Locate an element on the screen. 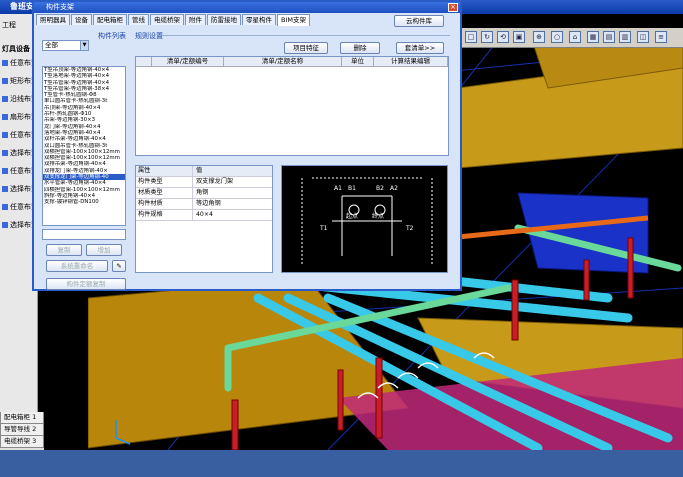  property-value: 40×4 is located at coordinates (204, 215).